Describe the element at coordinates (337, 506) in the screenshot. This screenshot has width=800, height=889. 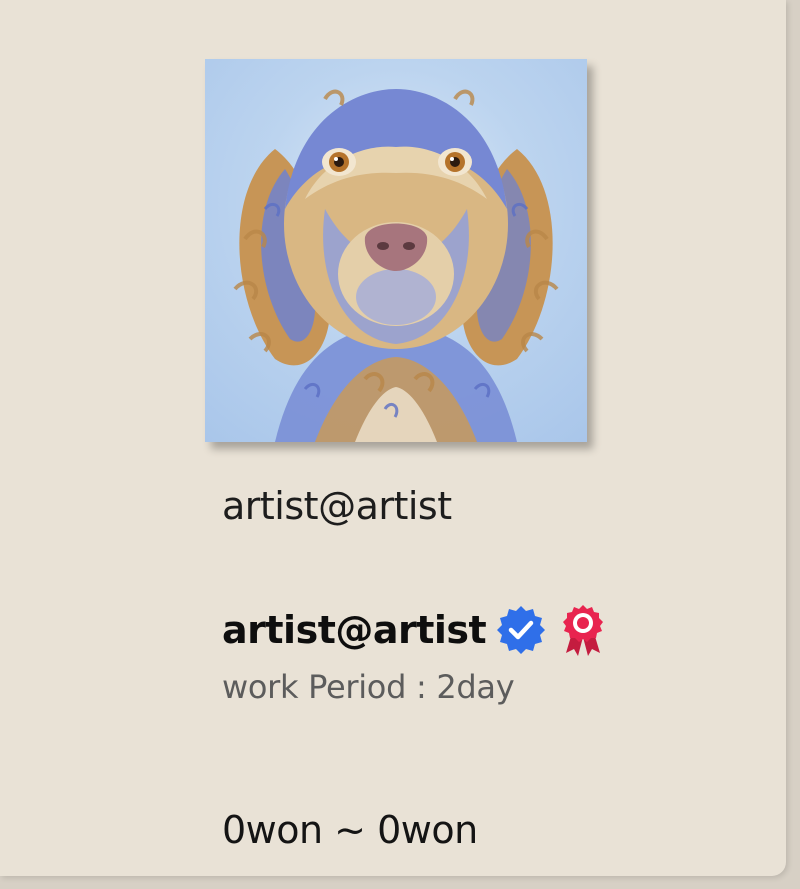
I see `artwork-title: artist@artist` at that location.